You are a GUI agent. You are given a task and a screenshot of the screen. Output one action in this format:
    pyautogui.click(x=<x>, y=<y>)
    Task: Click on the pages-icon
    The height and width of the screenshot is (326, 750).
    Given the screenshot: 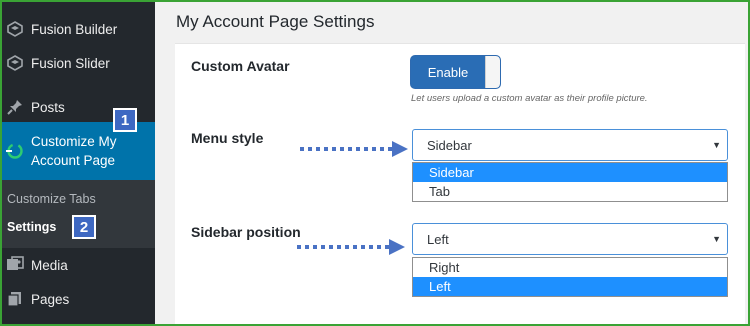 What is the action you would take?
    pyautogui.click(x=15, y=299)
    